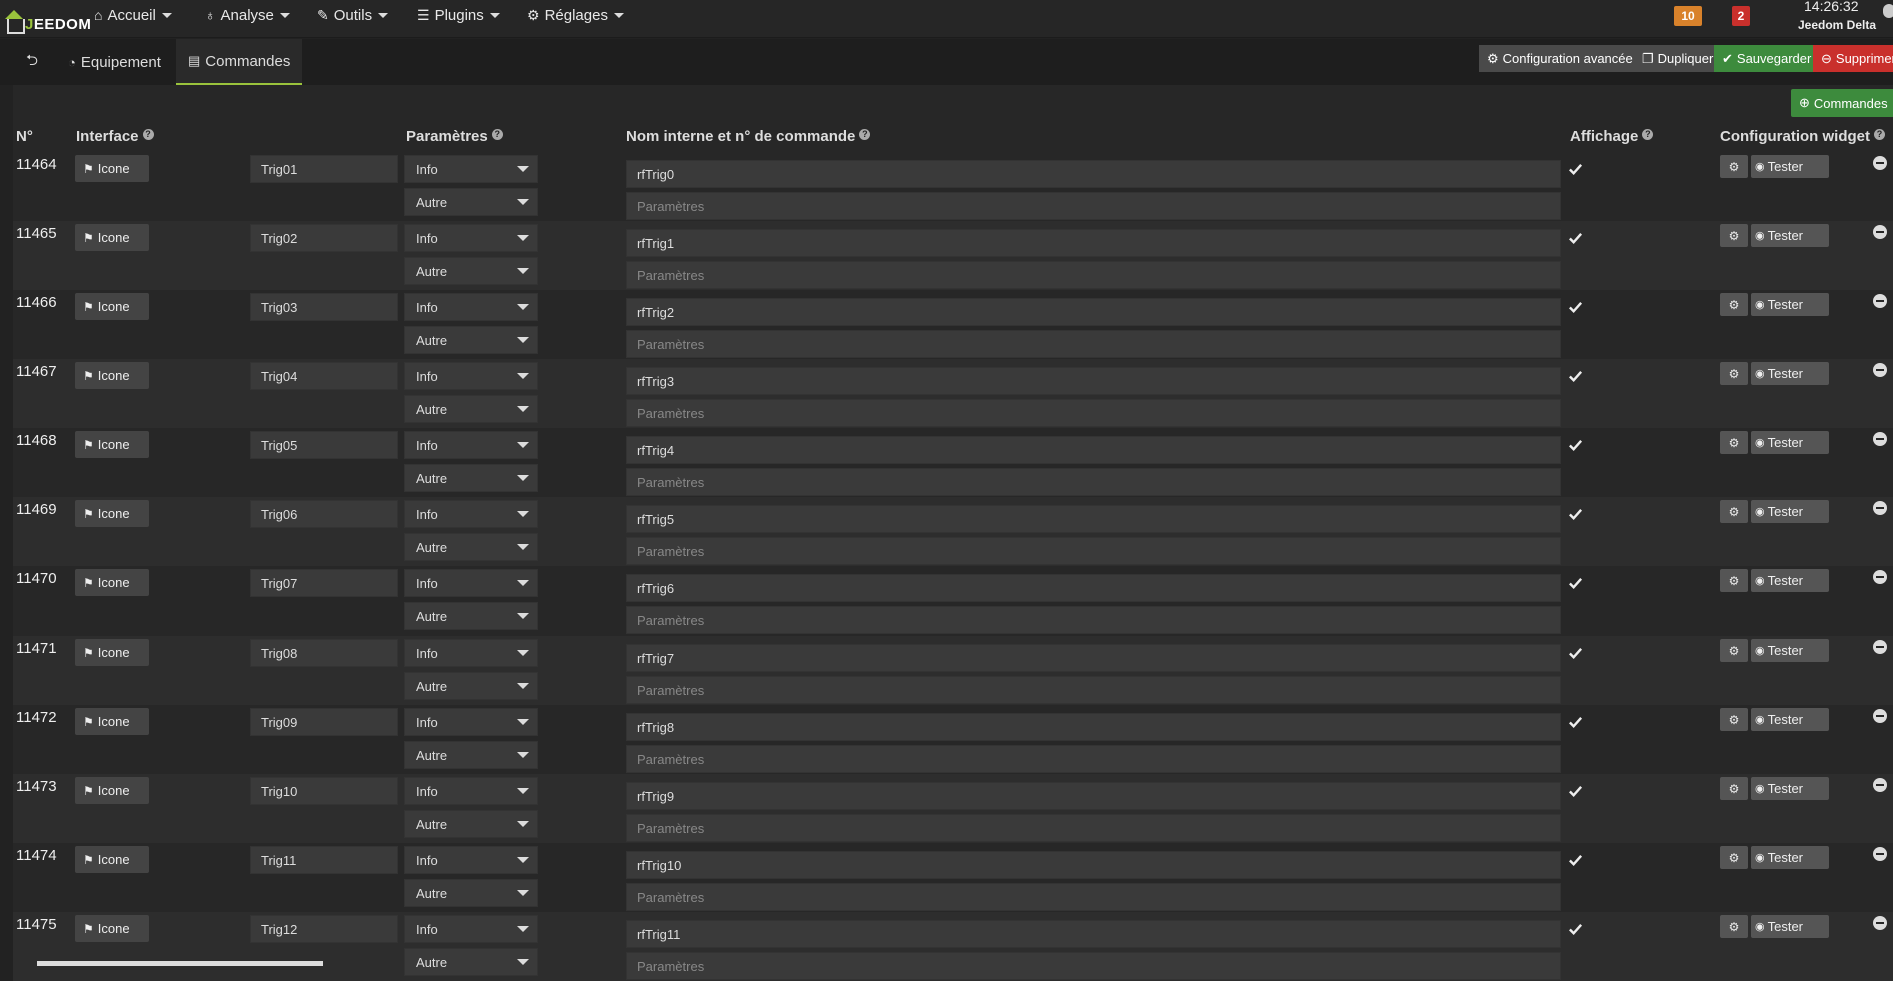 This screenshot has height=981, width=1893. I want to click on logical-id-input: rfTrig2, so click(1093, 312).